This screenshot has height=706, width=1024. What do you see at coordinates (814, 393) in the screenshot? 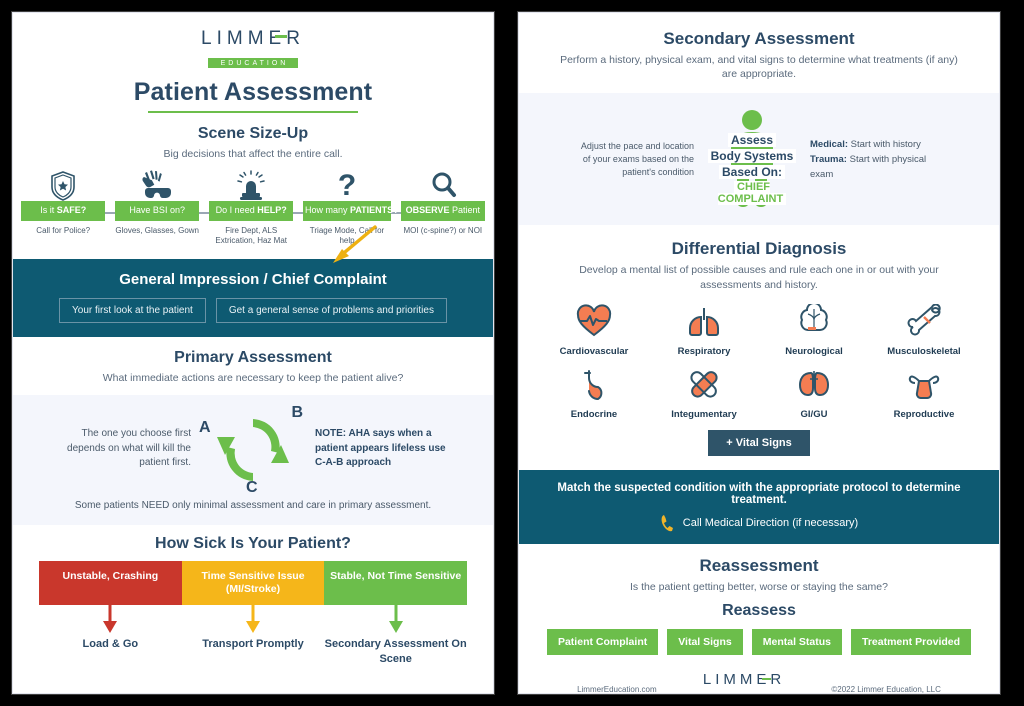
I see `dx-item-gi-gu: GI/GU` at bounding box center [814, 393].